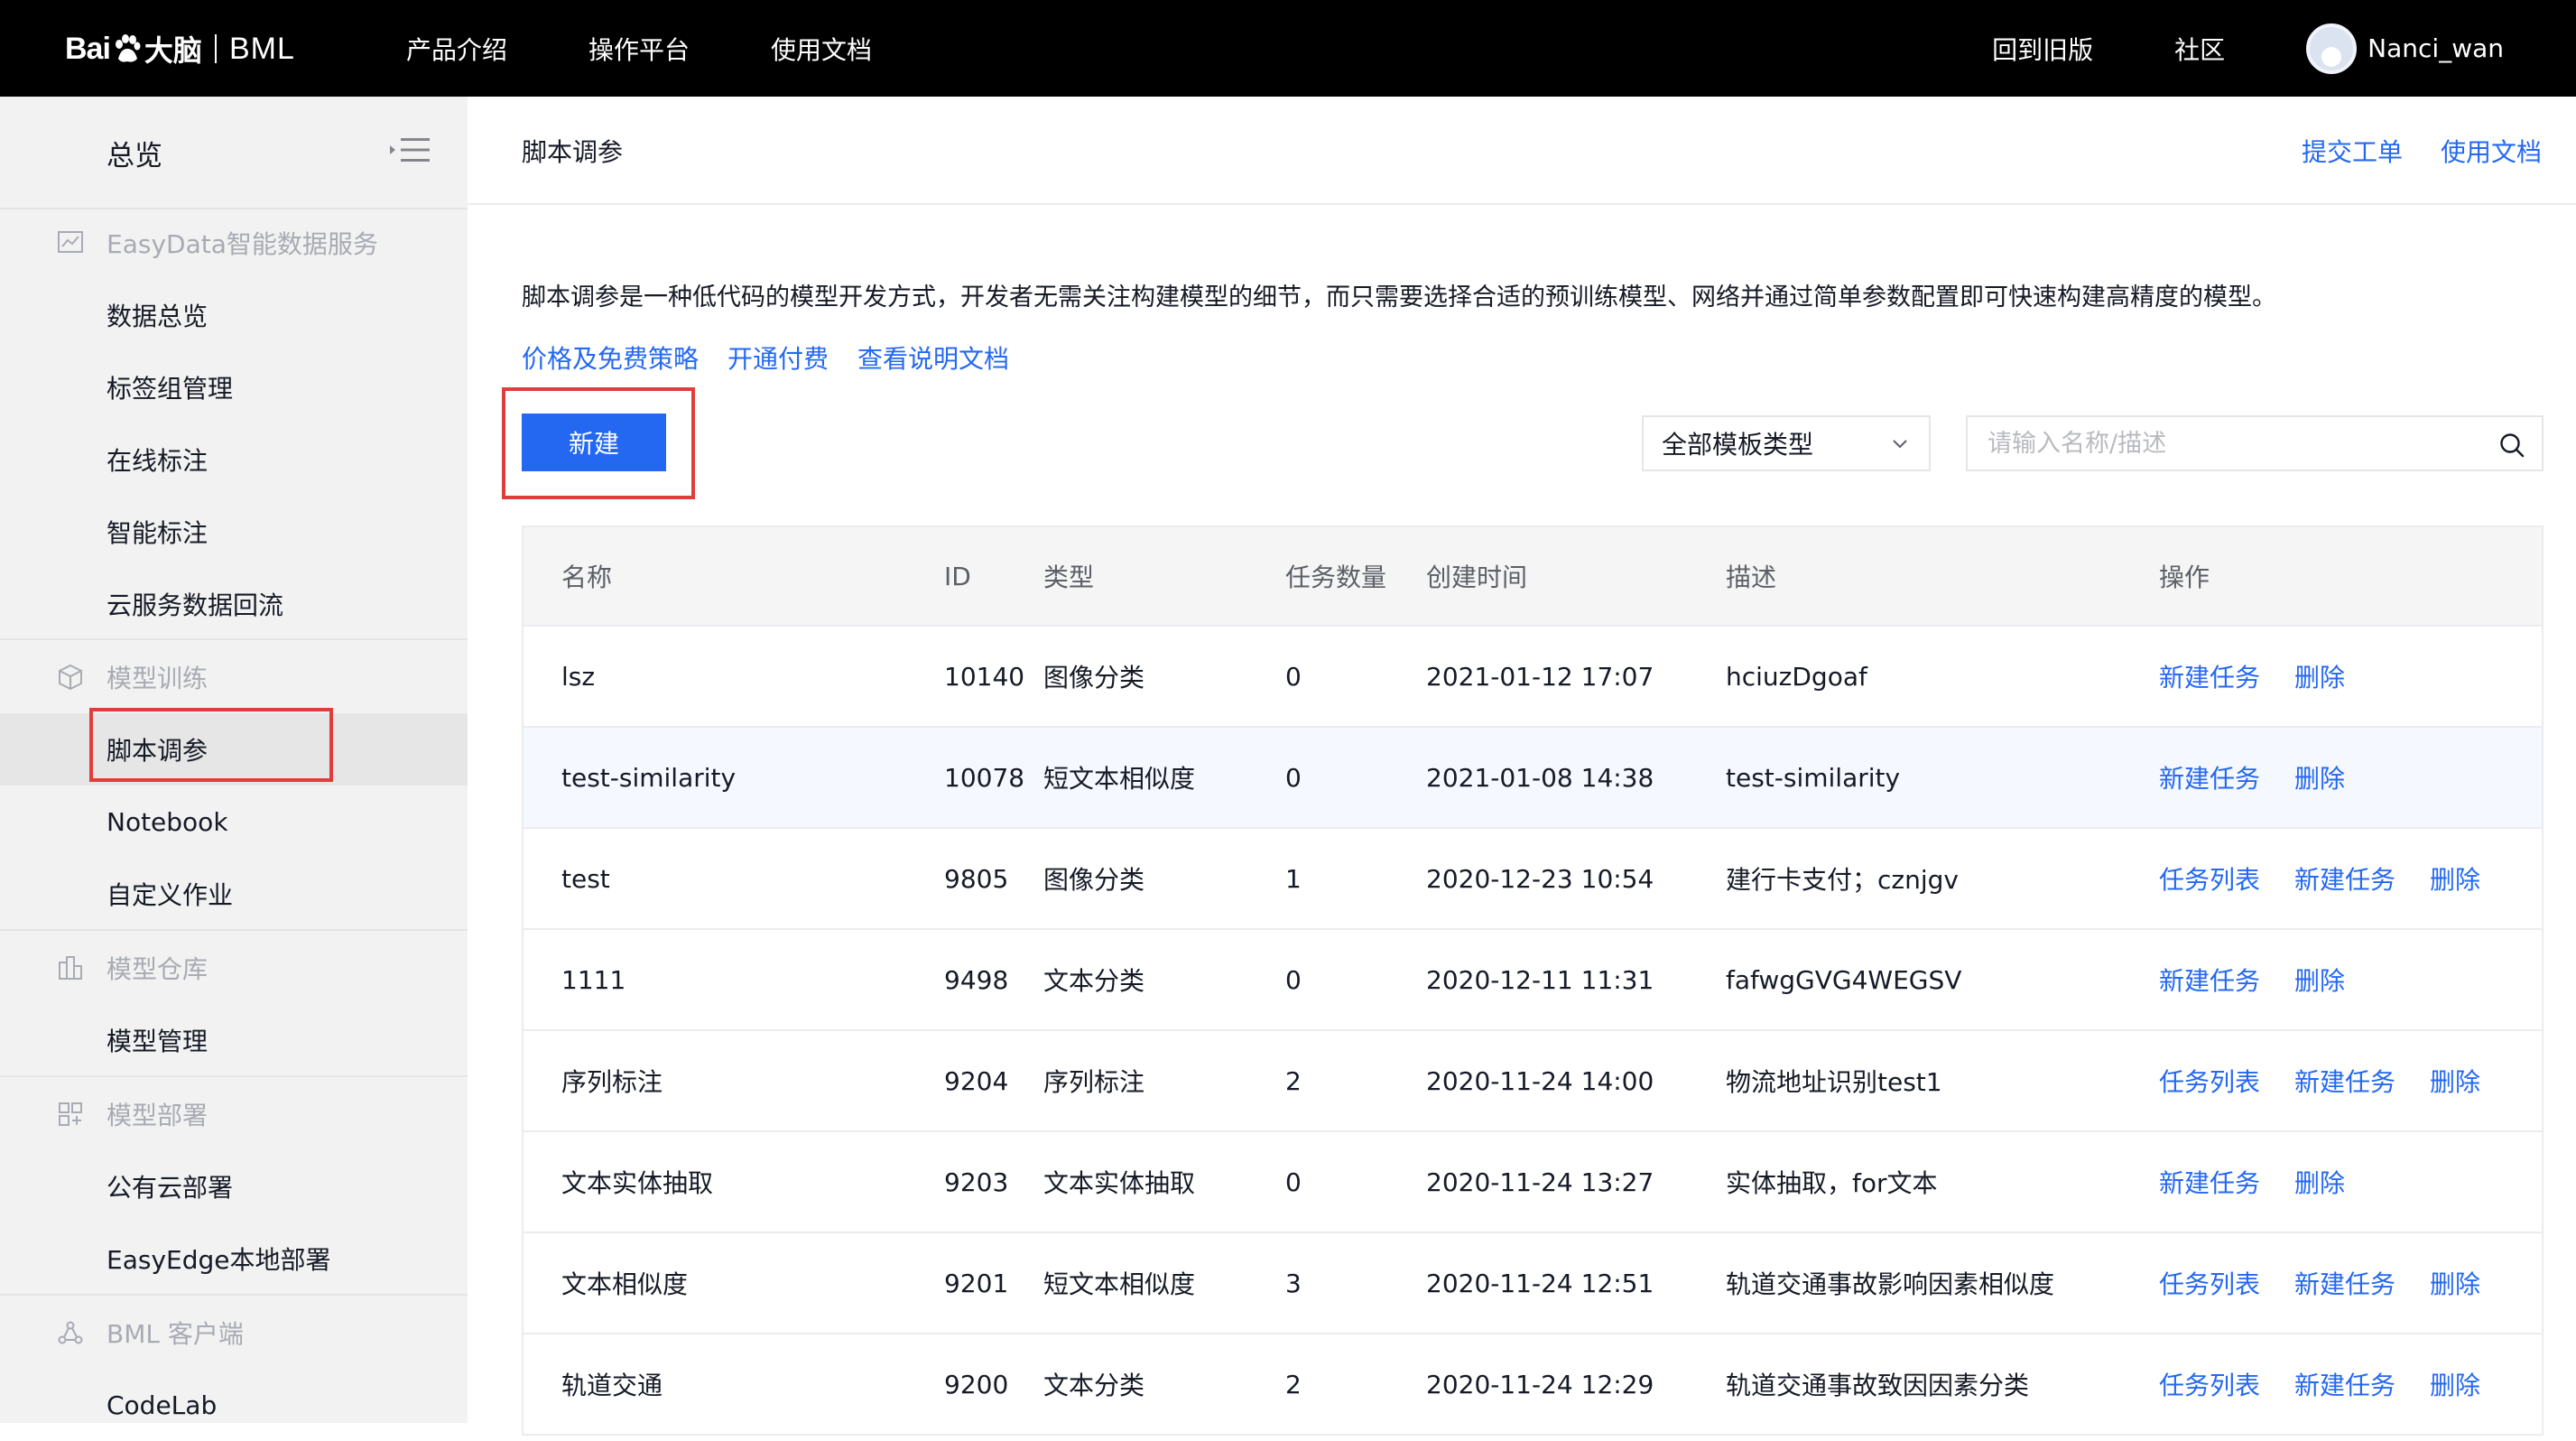 Image resolution: width=2576 pixels, height=1441 pixels. Describe the element at coordinates (234, 1259) in the screenshot. I see `sidebar-item-easyedge: EasyEdge本地部署` at that location.